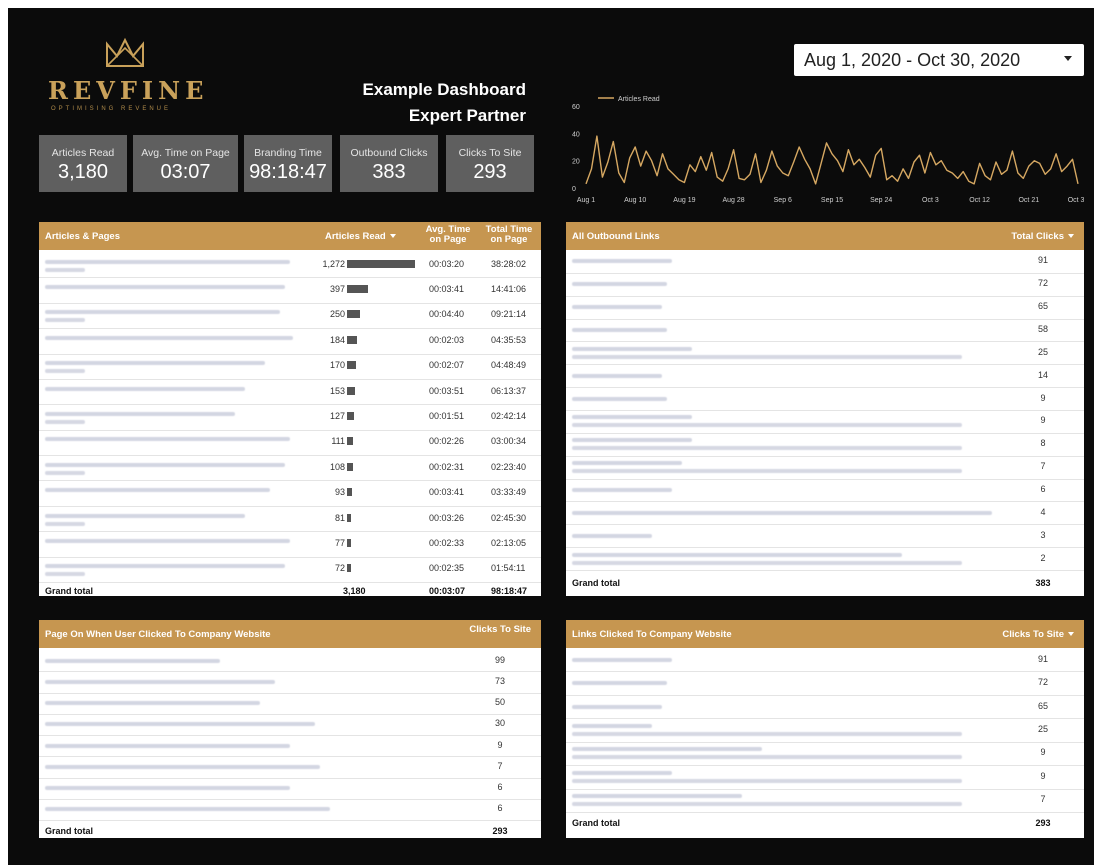  What do you see at coordinates (576, 162) in the screenshot?
I see `y-tick-label: 20` at bounding box center [576, 162].